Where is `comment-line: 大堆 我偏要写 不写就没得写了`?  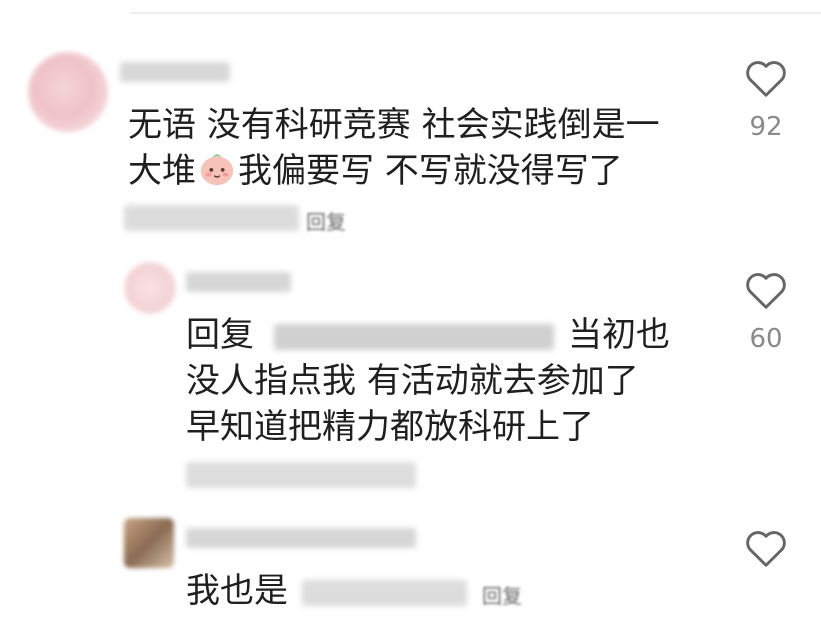 comment-line: 大堆 我偏要写 不写就没得写了 is located at coordinates (394, 171).